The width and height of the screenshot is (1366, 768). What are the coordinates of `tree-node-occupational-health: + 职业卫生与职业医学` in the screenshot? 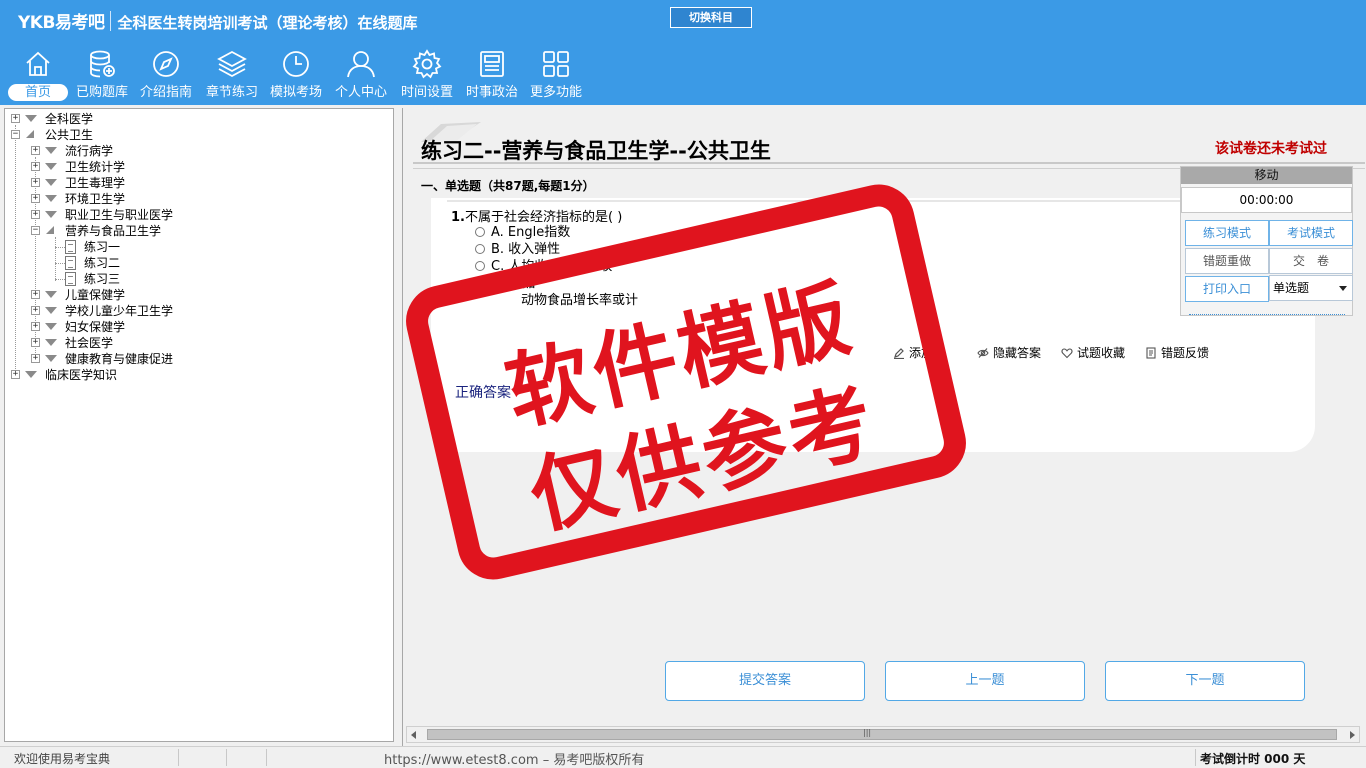 It's located at (195, 215).